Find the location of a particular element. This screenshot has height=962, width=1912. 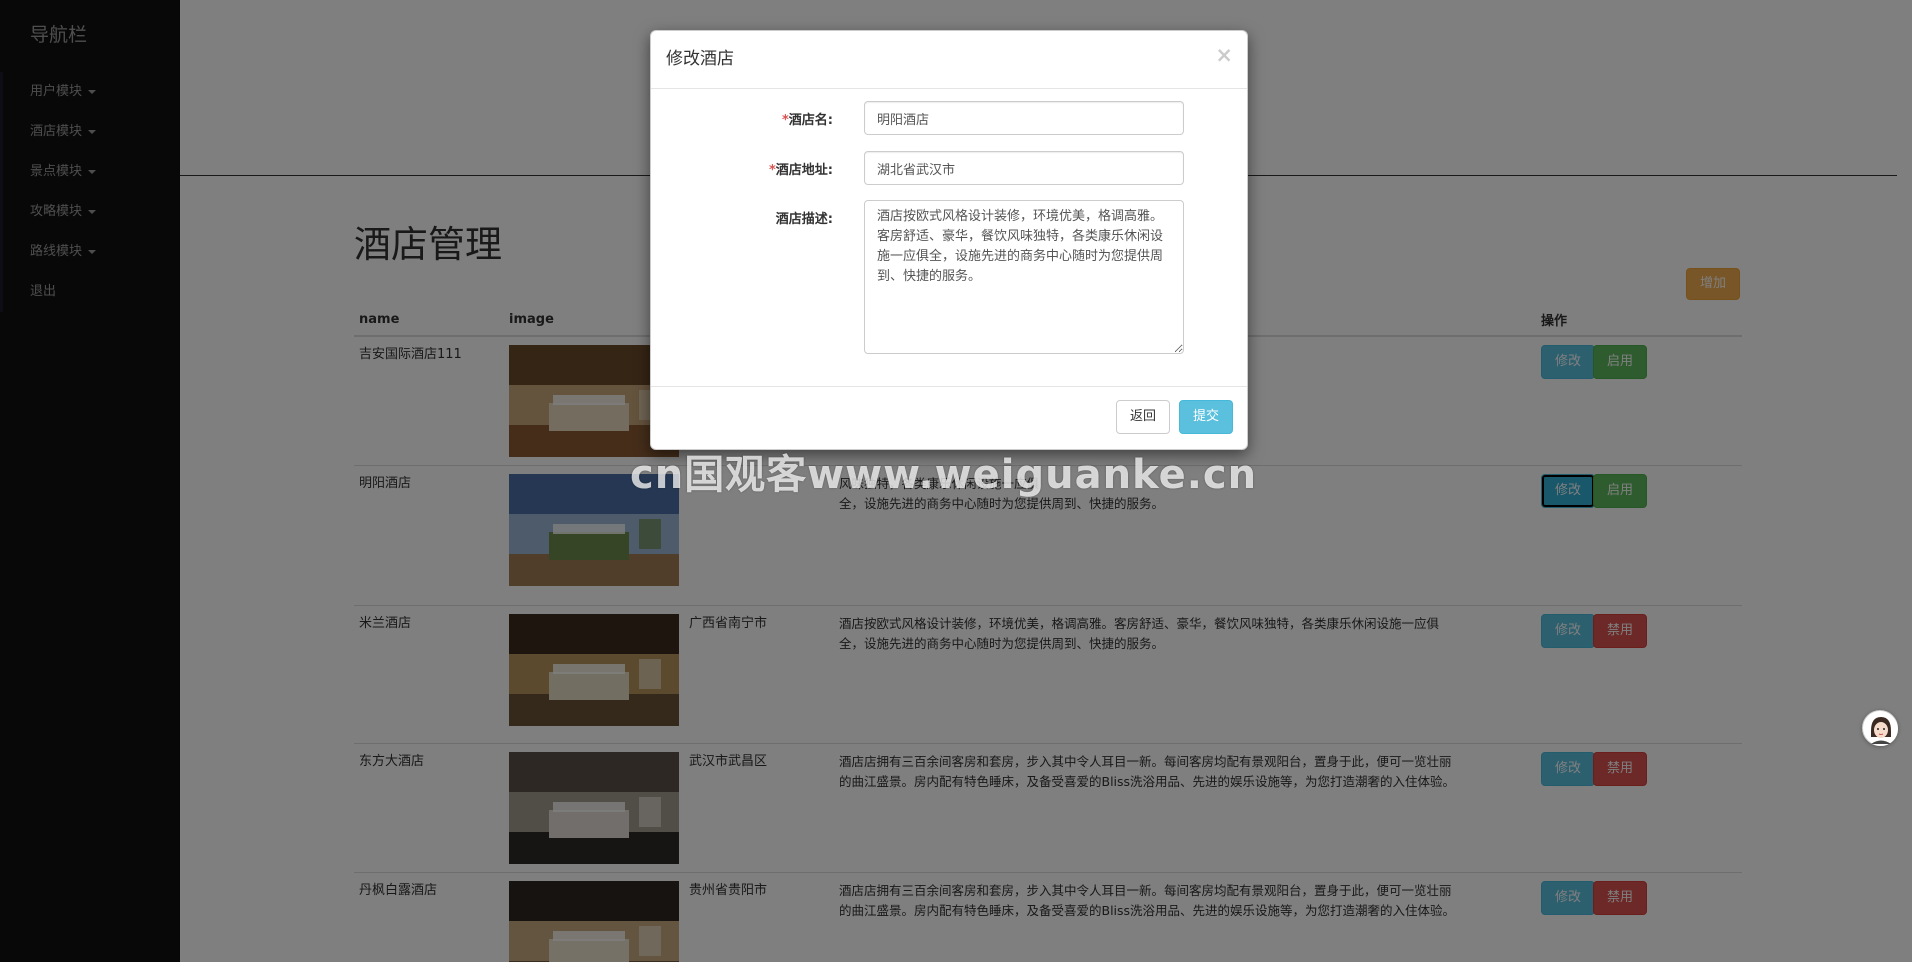

hotel-desc-label: 酒店描述: is located at coordinates (804, 219).